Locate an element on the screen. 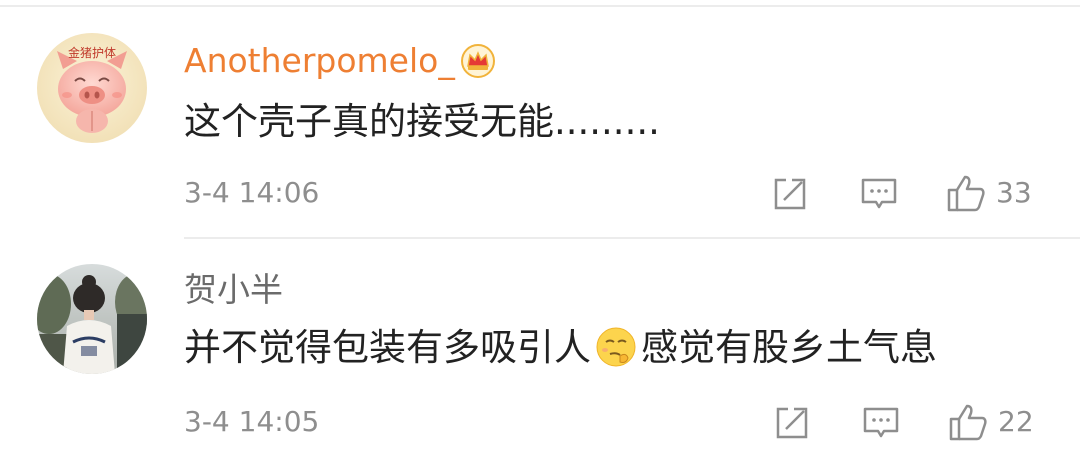 Image resolution: width=1080 pixels, height=456 pixels. like-count: 22 is located at coordinates (1016, 421).